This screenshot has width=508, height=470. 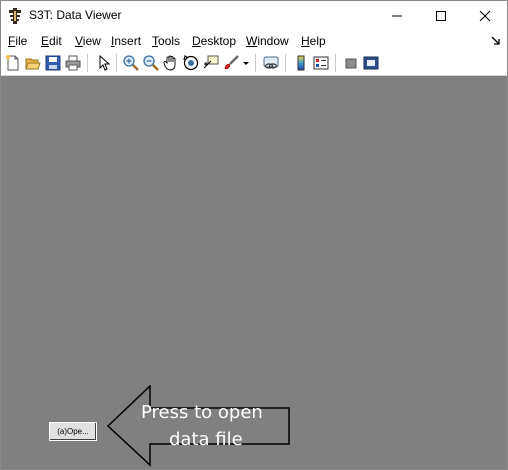 I want to click on dock-arrow-icon, so click(x=496, y=41).